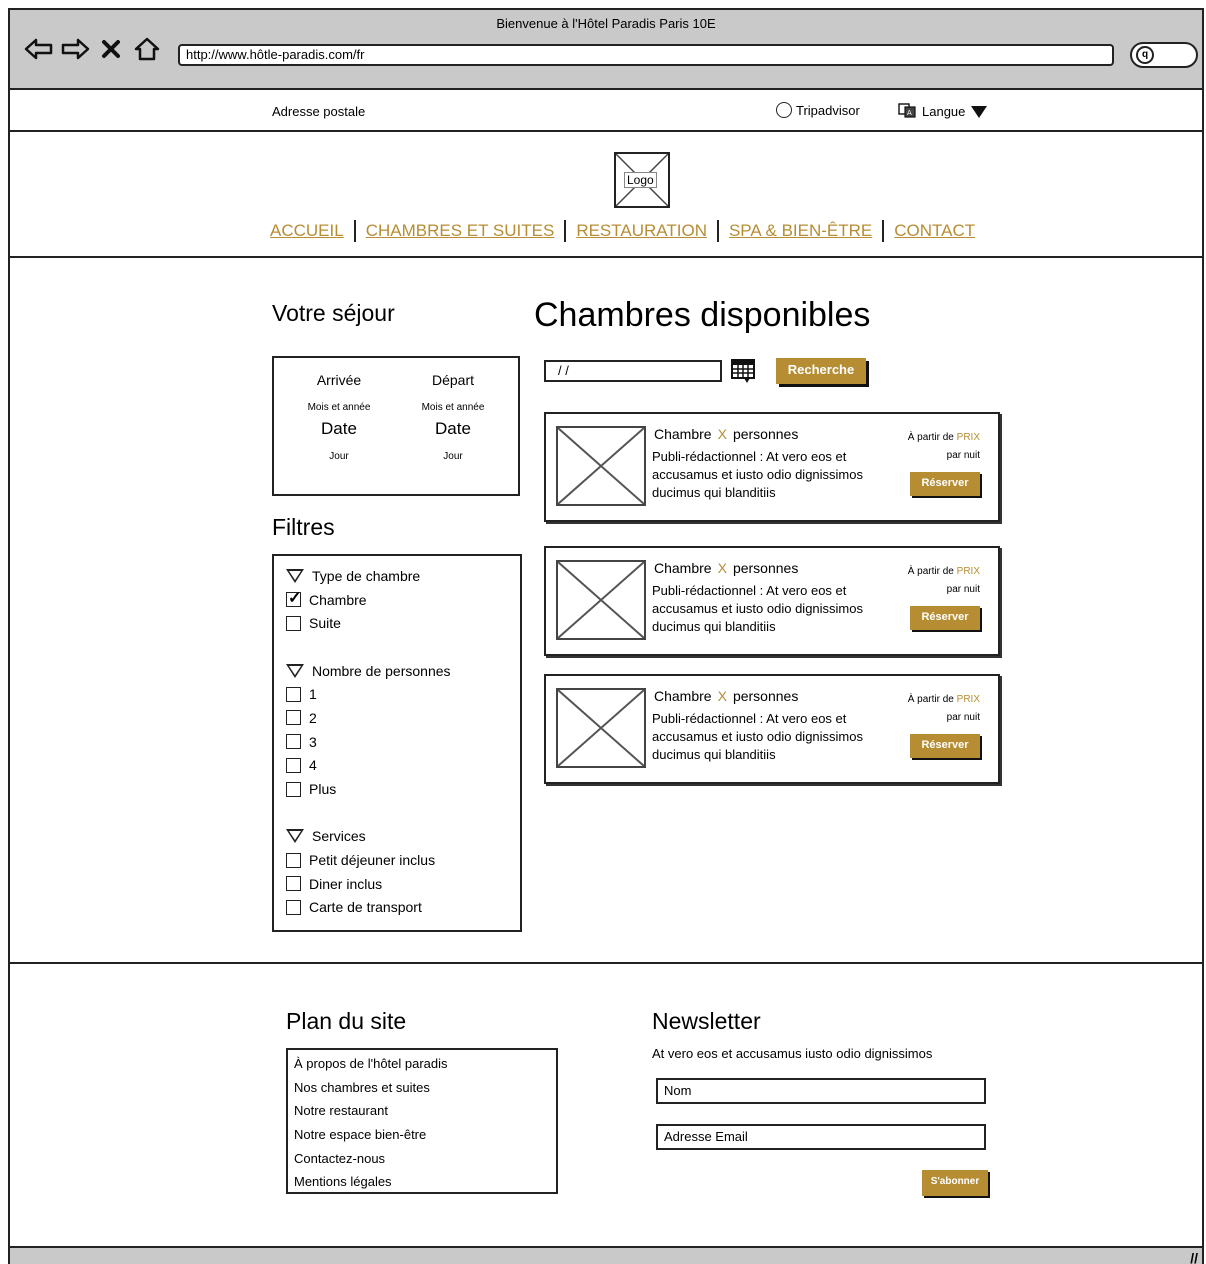 This screenshot has width=1206, height=1264. I want to click on room-name: Chambre Xpersonnes, so click(726, 434).